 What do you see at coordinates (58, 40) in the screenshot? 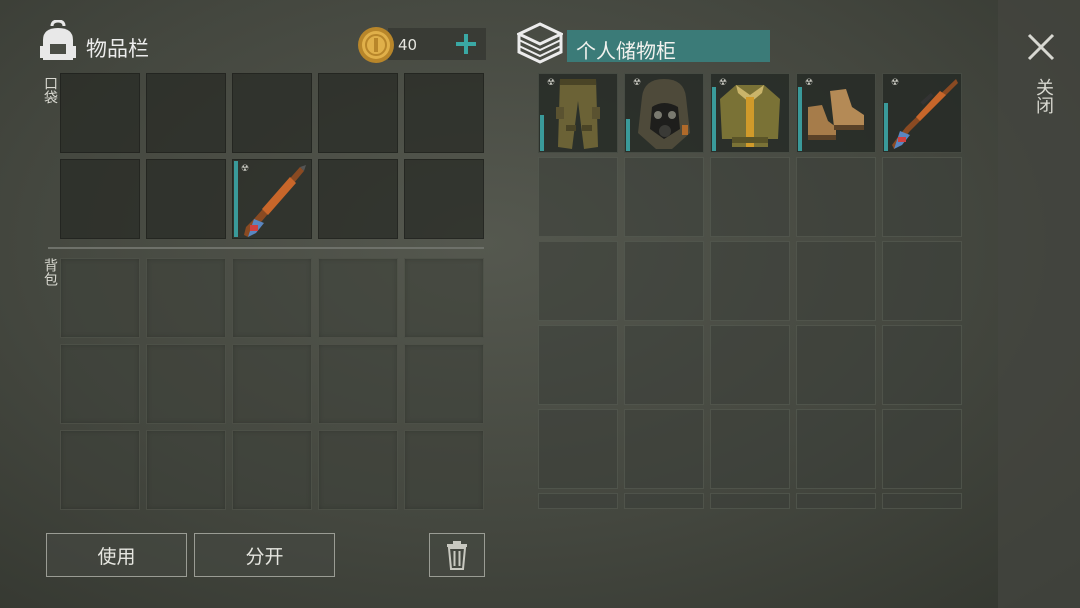
I see `backpack-icon` at bounding box center [58, 40].